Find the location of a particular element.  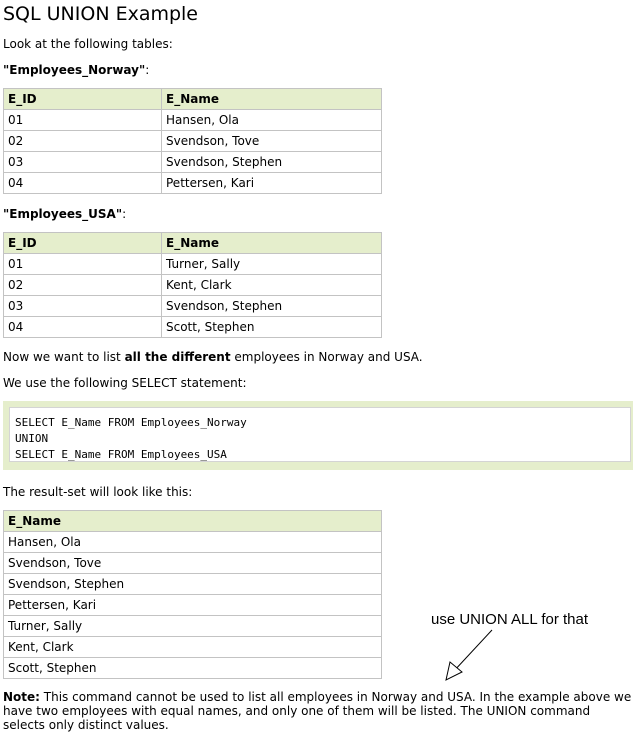

table1-label: "Employees_Norway": is located at coordinates (76, 70).